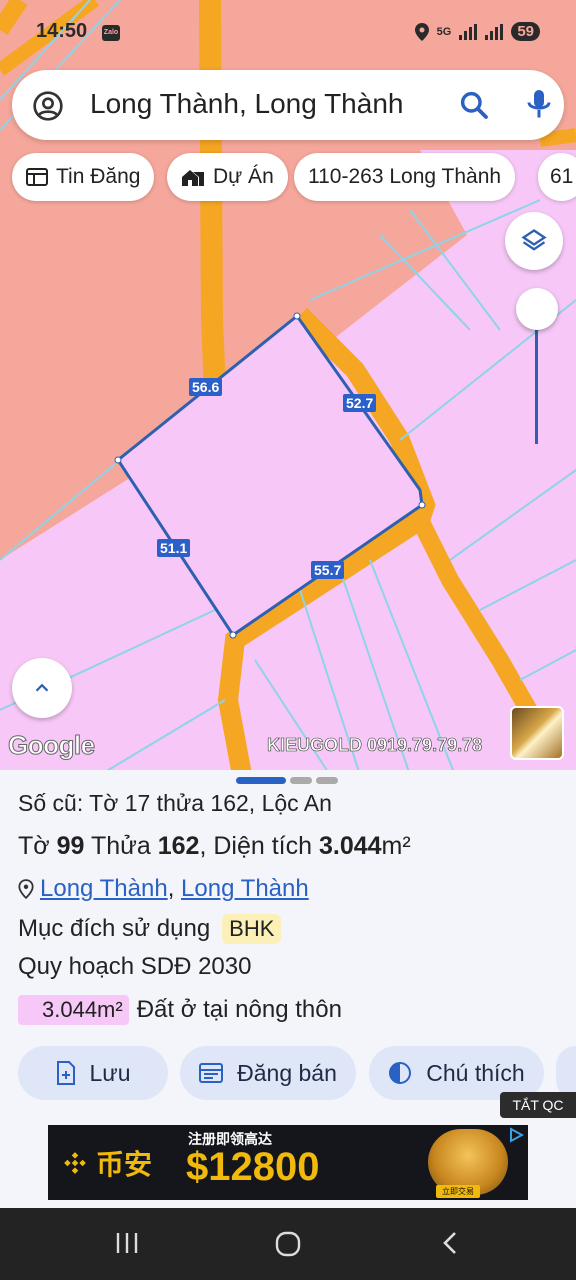 Image resolution: width=576 pixels, height=1280 pixels. I want to click on system-nav-bar, so click(288, 1244).